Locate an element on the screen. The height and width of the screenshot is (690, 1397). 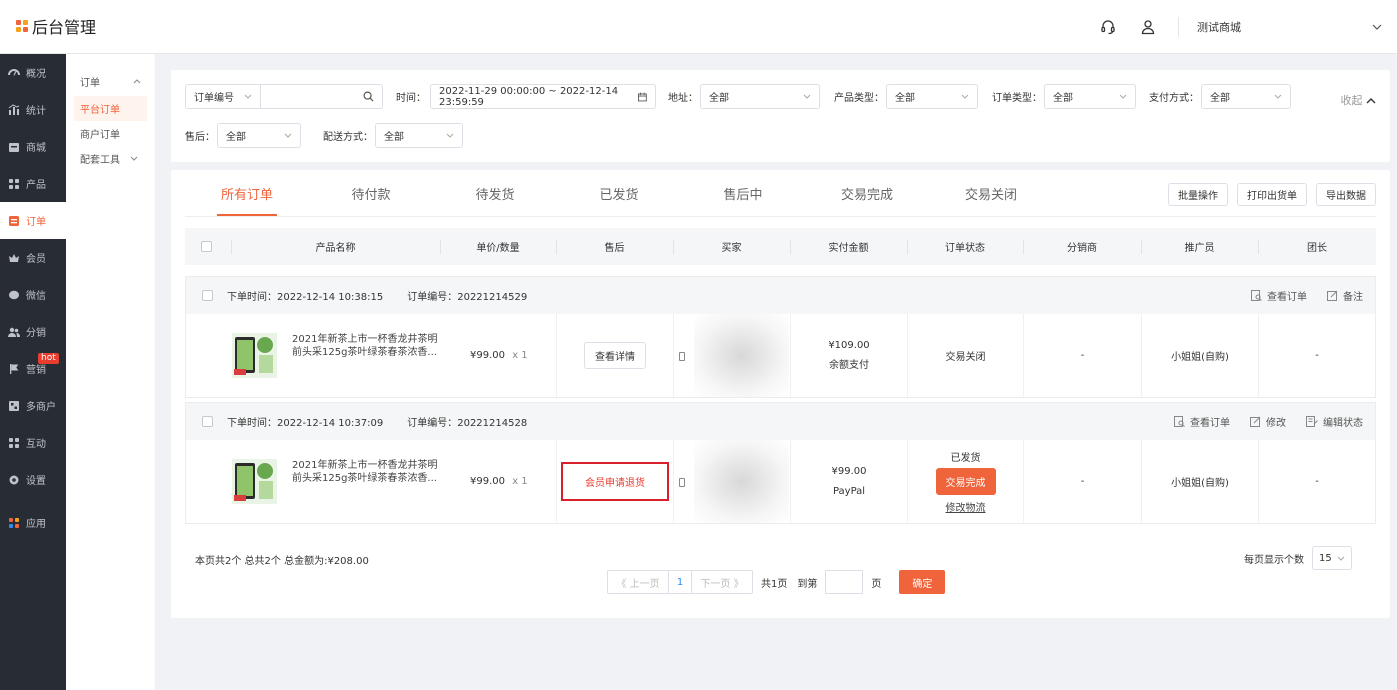
sidebar-item-interact: 互动 is located at coordinates (33, 442).